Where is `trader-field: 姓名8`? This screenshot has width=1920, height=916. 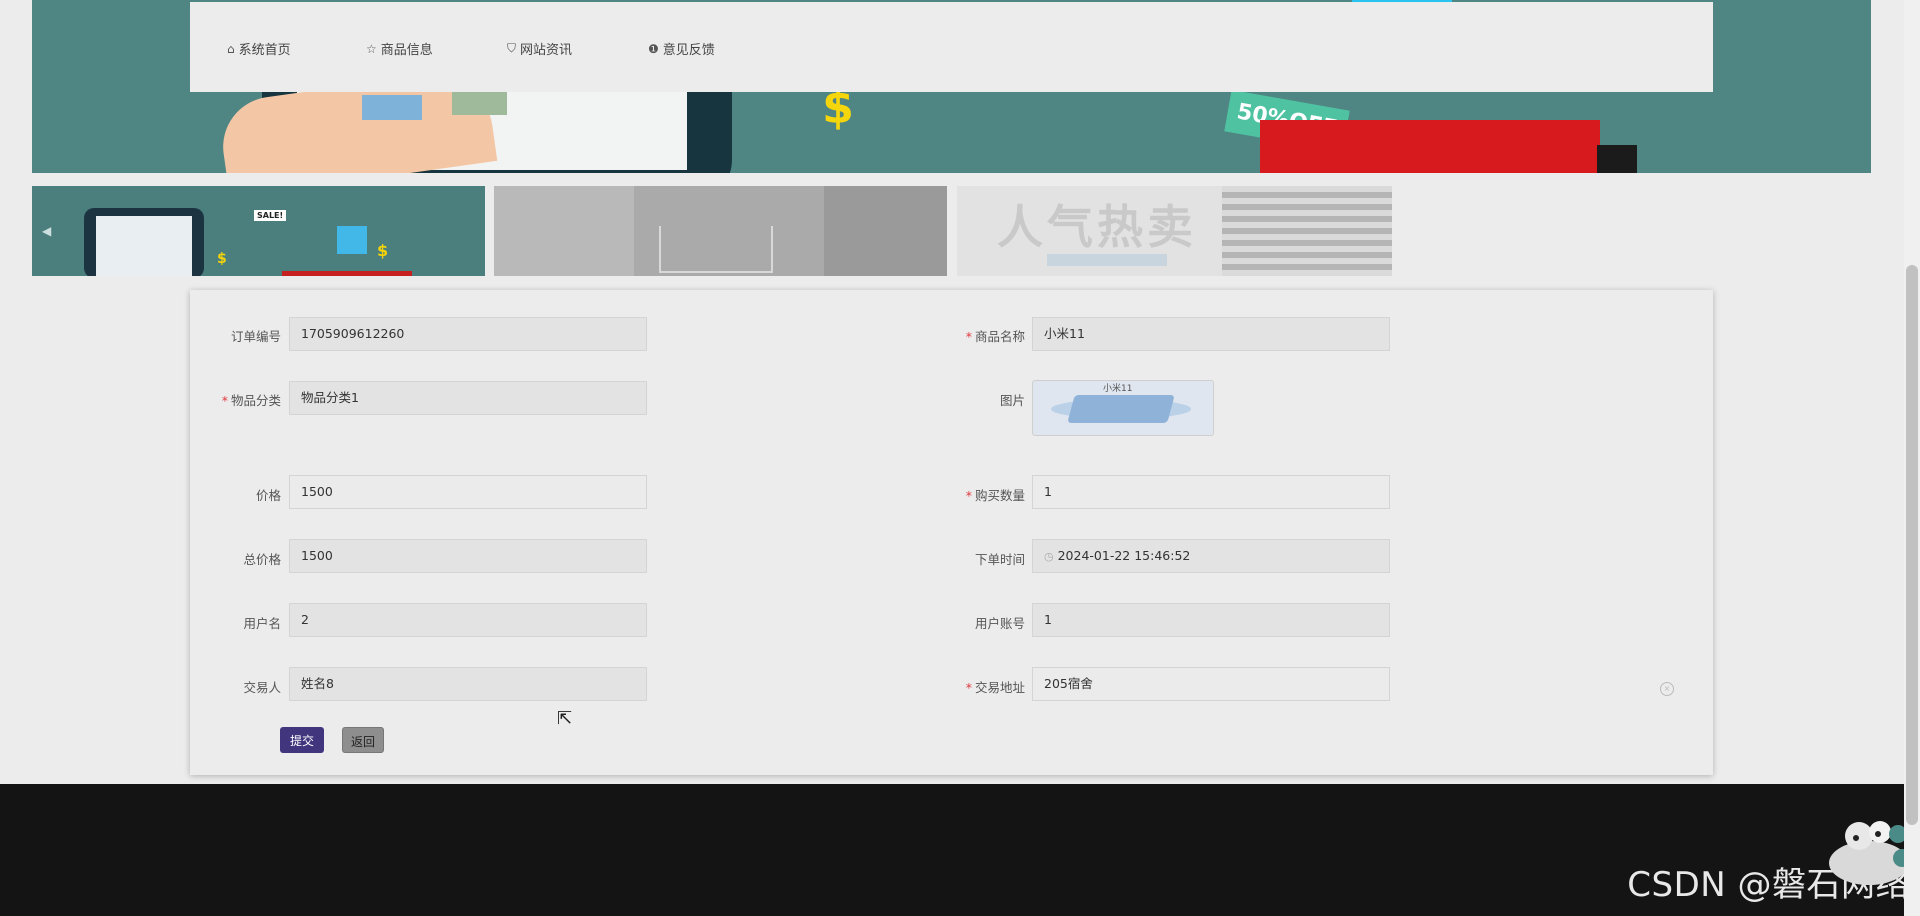
trader-field: 姓名8 is located at coordinates (468, 684).